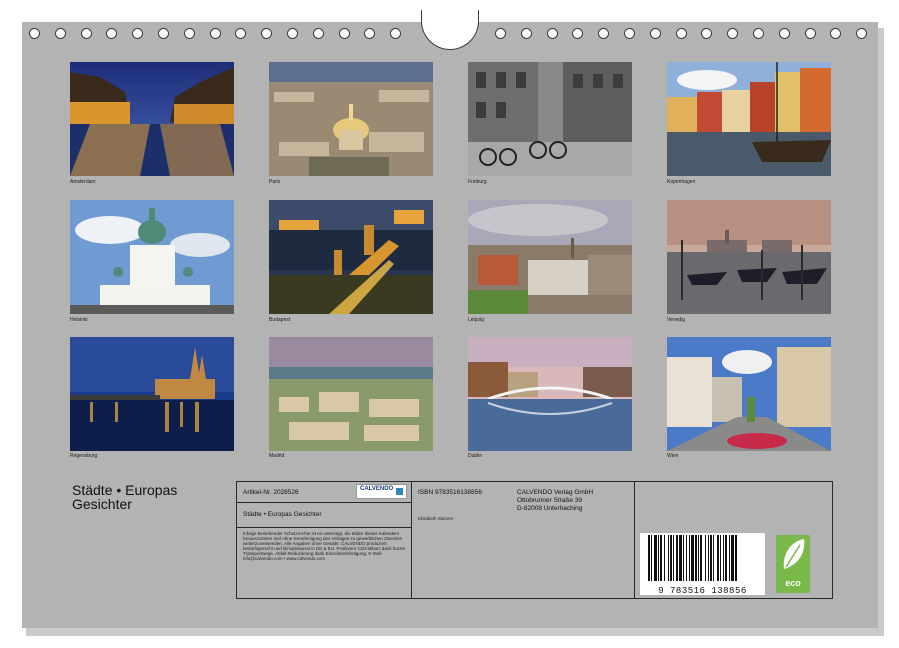  I want to click on barcode: 9 783516 138856, so click(702, 564).